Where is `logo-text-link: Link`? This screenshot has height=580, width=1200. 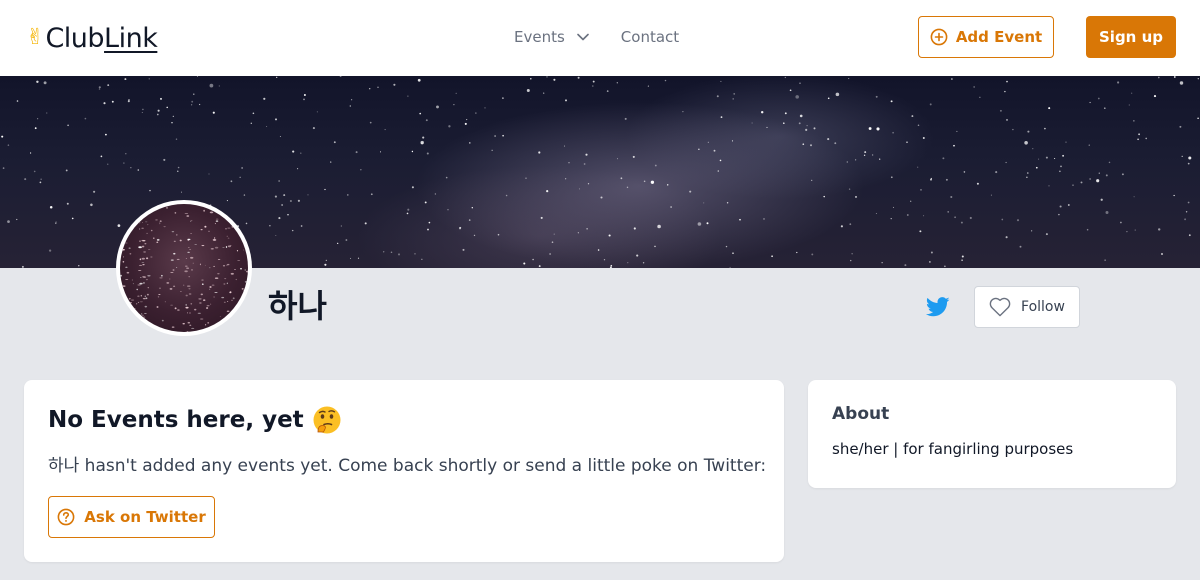 logo-text-link: Link is located at coordinates (131, 38).